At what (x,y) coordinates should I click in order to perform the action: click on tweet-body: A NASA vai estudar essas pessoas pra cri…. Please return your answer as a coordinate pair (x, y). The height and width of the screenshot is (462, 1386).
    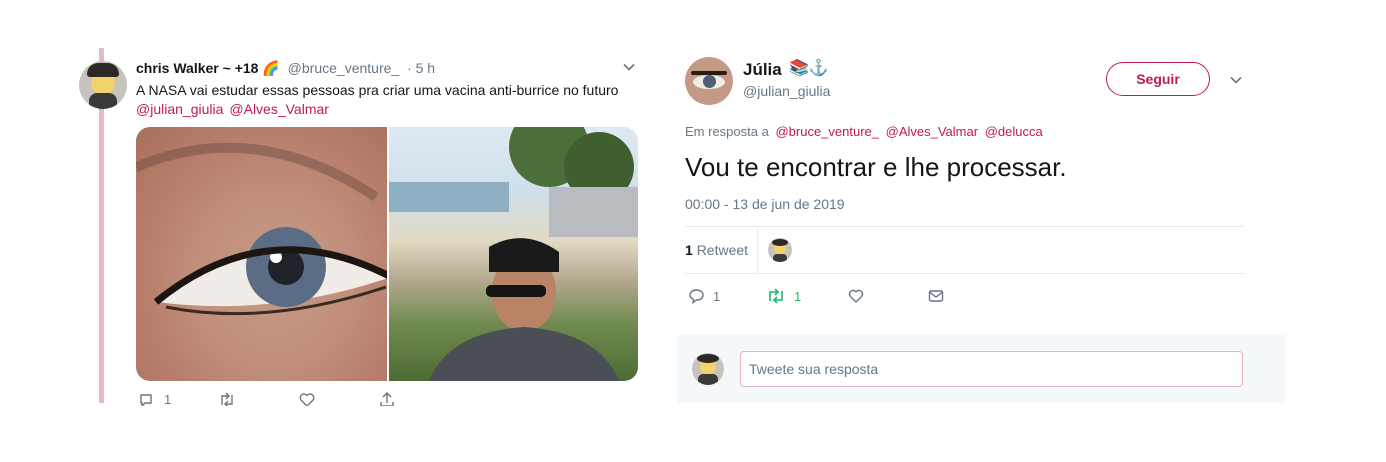
    Looking at the image, I should click on (377, 90).